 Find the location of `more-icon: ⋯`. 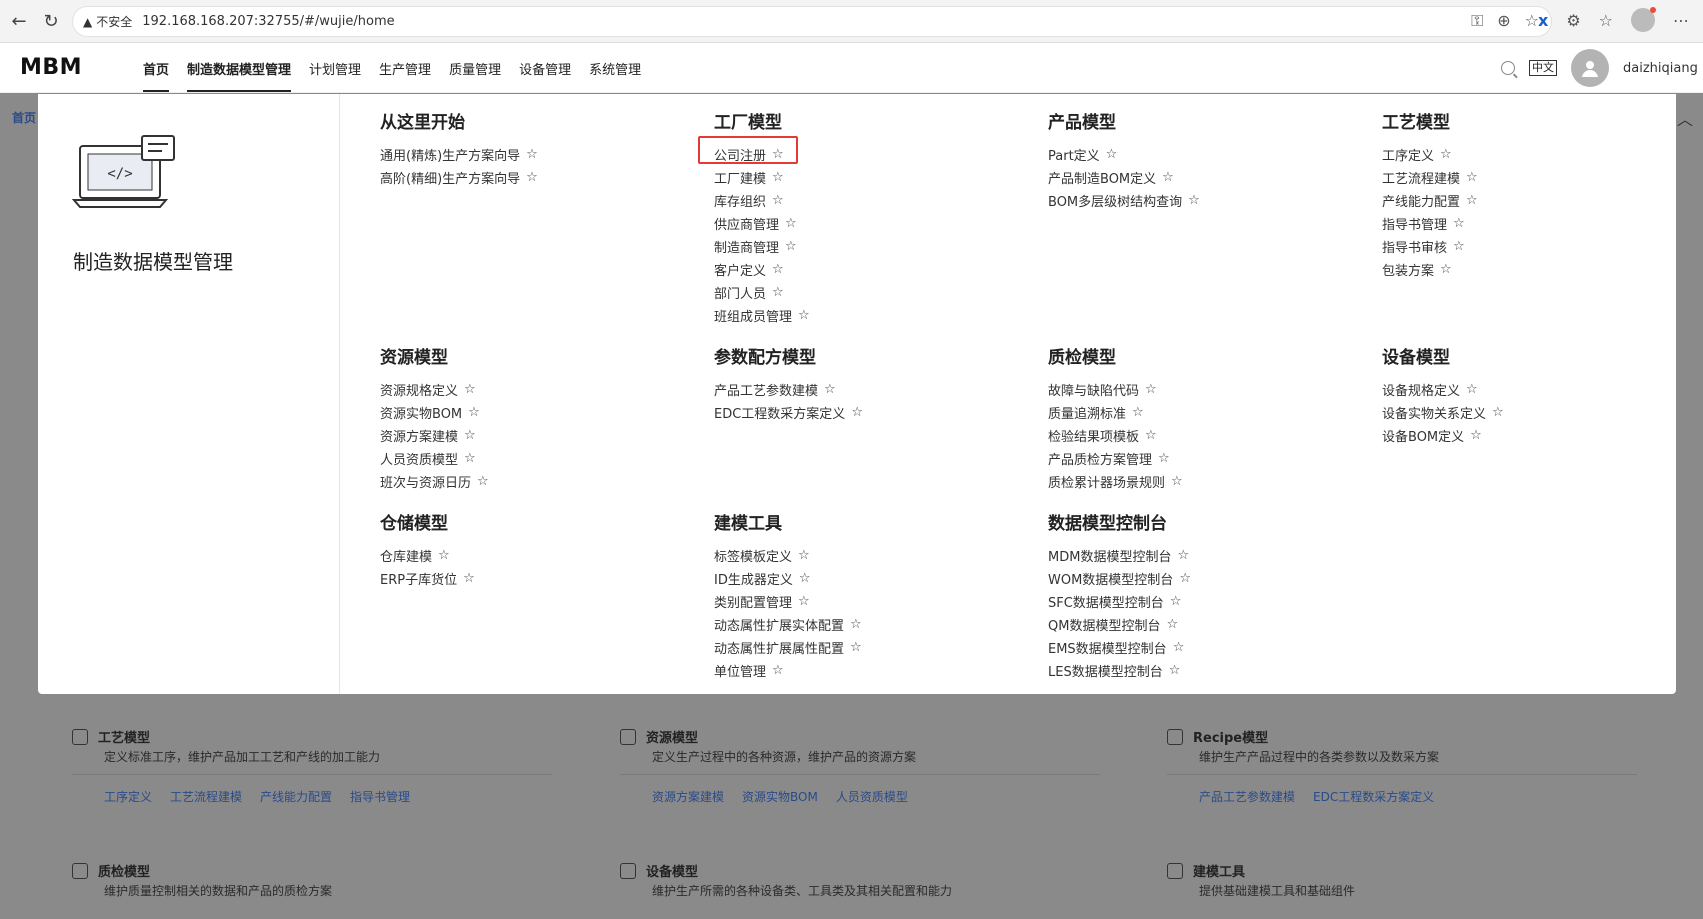

more-icon: ⋯ is located at coordinates (1681, 20).